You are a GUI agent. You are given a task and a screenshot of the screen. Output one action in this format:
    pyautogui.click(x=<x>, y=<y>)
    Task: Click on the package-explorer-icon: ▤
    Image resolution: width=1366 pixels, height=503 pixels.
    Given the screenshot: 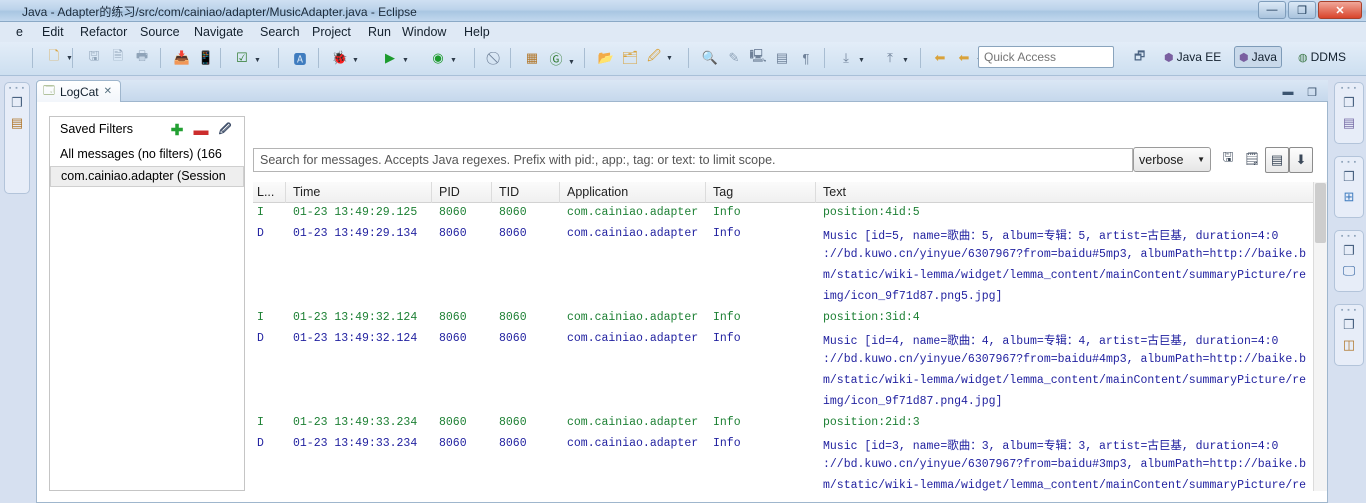 What is the action you would take?
    pyautogui.click(x=17, y=123)
    